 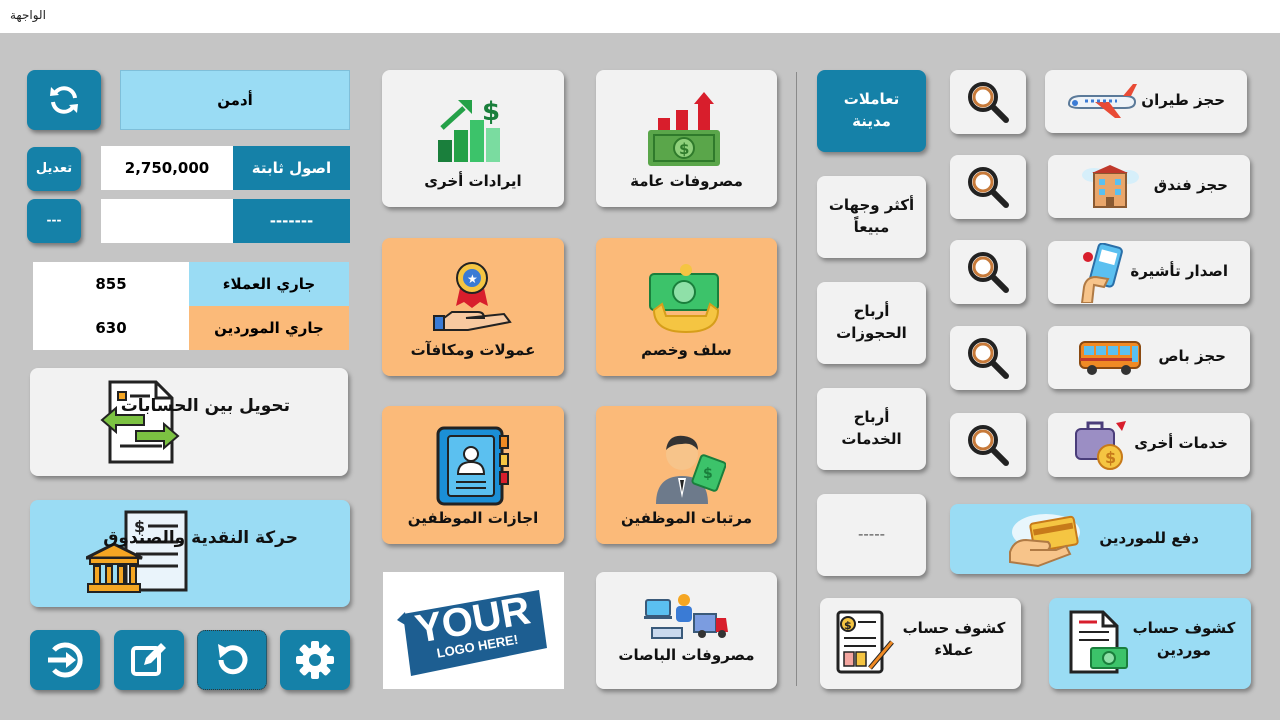 I want to click on suppliers-balance-value: 630, so click(x=111, y=328).